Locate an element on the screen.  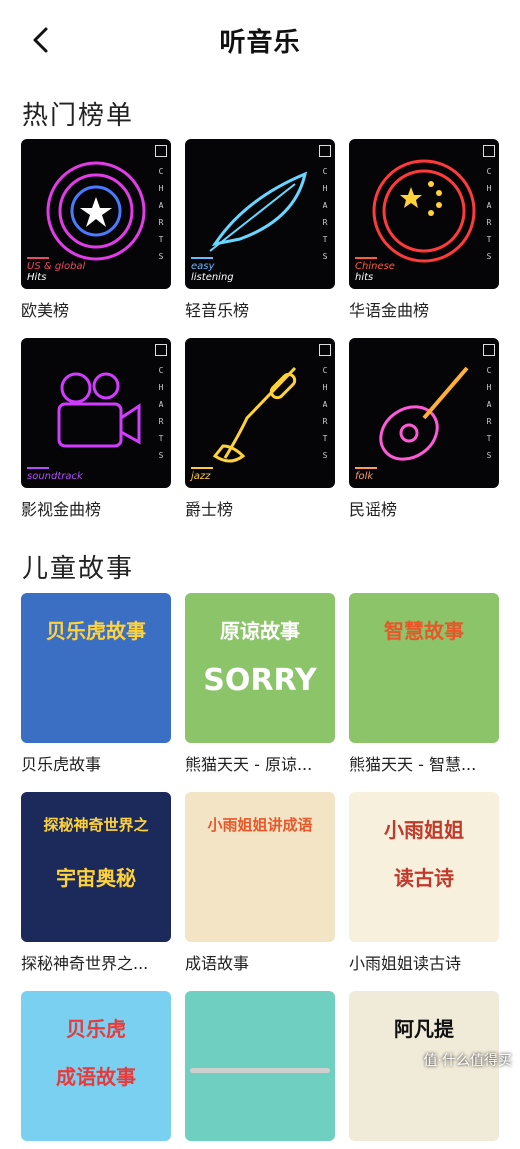
story-cover-image: 智慧故事 is located at coordinates (424, 668).